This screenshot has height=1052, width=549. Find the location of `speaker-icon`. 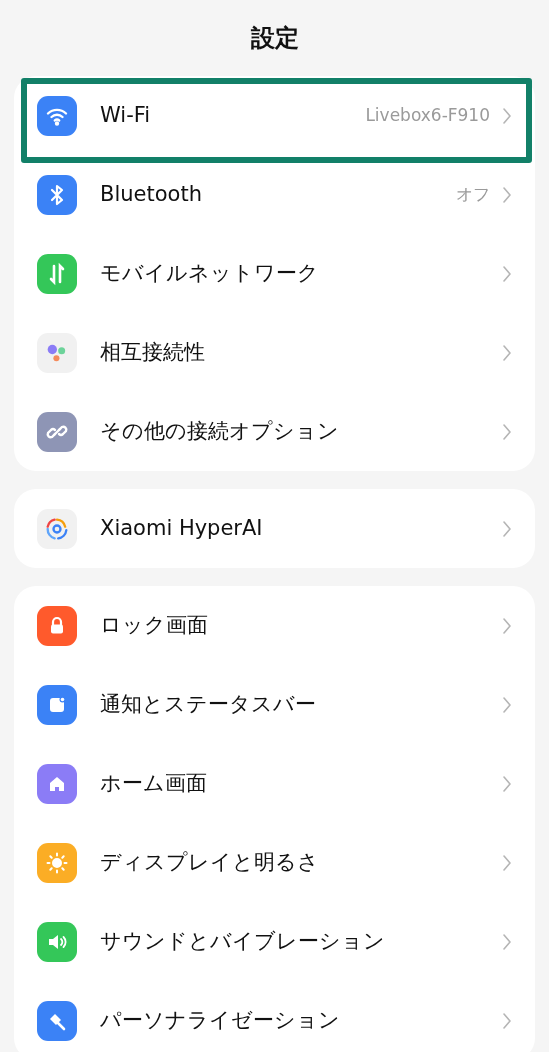

speaker-icon is located at coordinates (57, 941).